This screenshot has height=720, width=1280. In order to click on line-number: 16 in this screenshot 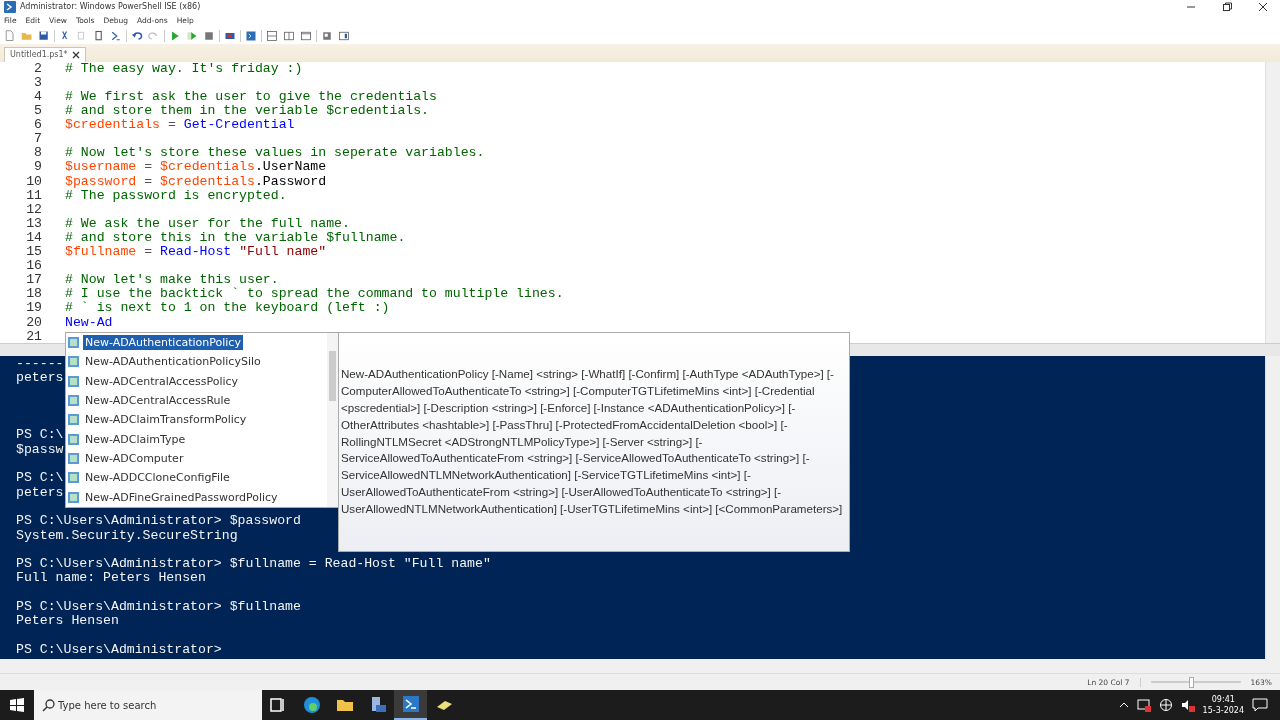, I will do `click(33, 266)`.